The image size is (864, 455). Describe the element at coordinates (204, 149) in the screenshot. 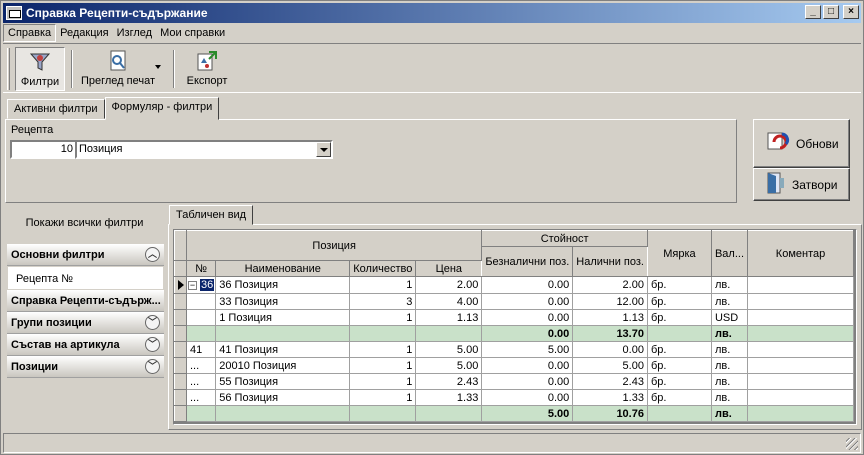

I see `recipe-name-select: Позиция` at that location.